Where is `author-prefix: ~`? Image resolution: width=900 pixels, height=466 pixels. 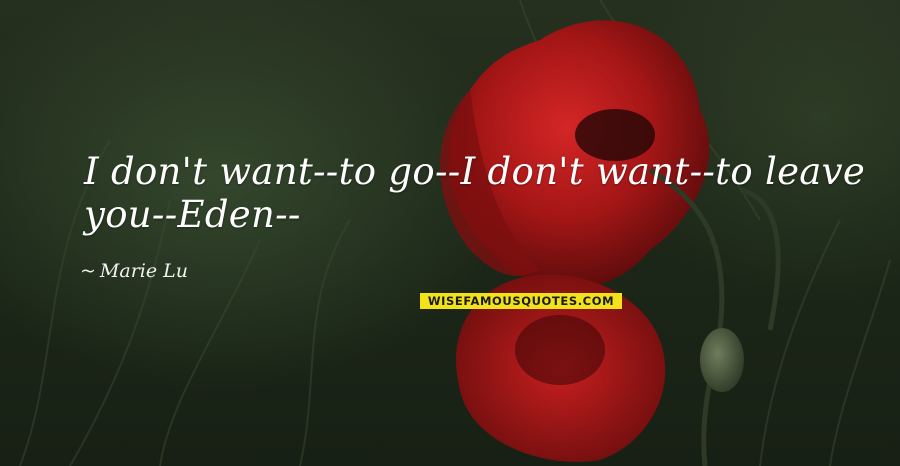 author-prefix: ~ is located at coordinates (88, 271).